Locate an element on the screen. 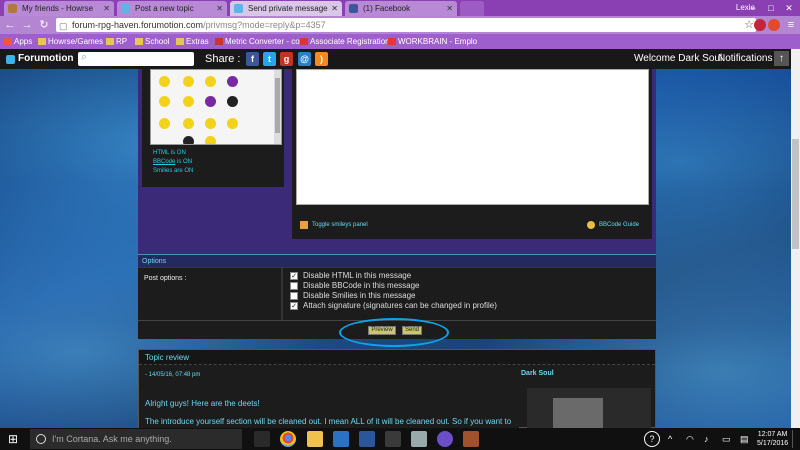  cortana-search-box: I'm Cortana. Ask me anything. is located at coordinates (136, 439).